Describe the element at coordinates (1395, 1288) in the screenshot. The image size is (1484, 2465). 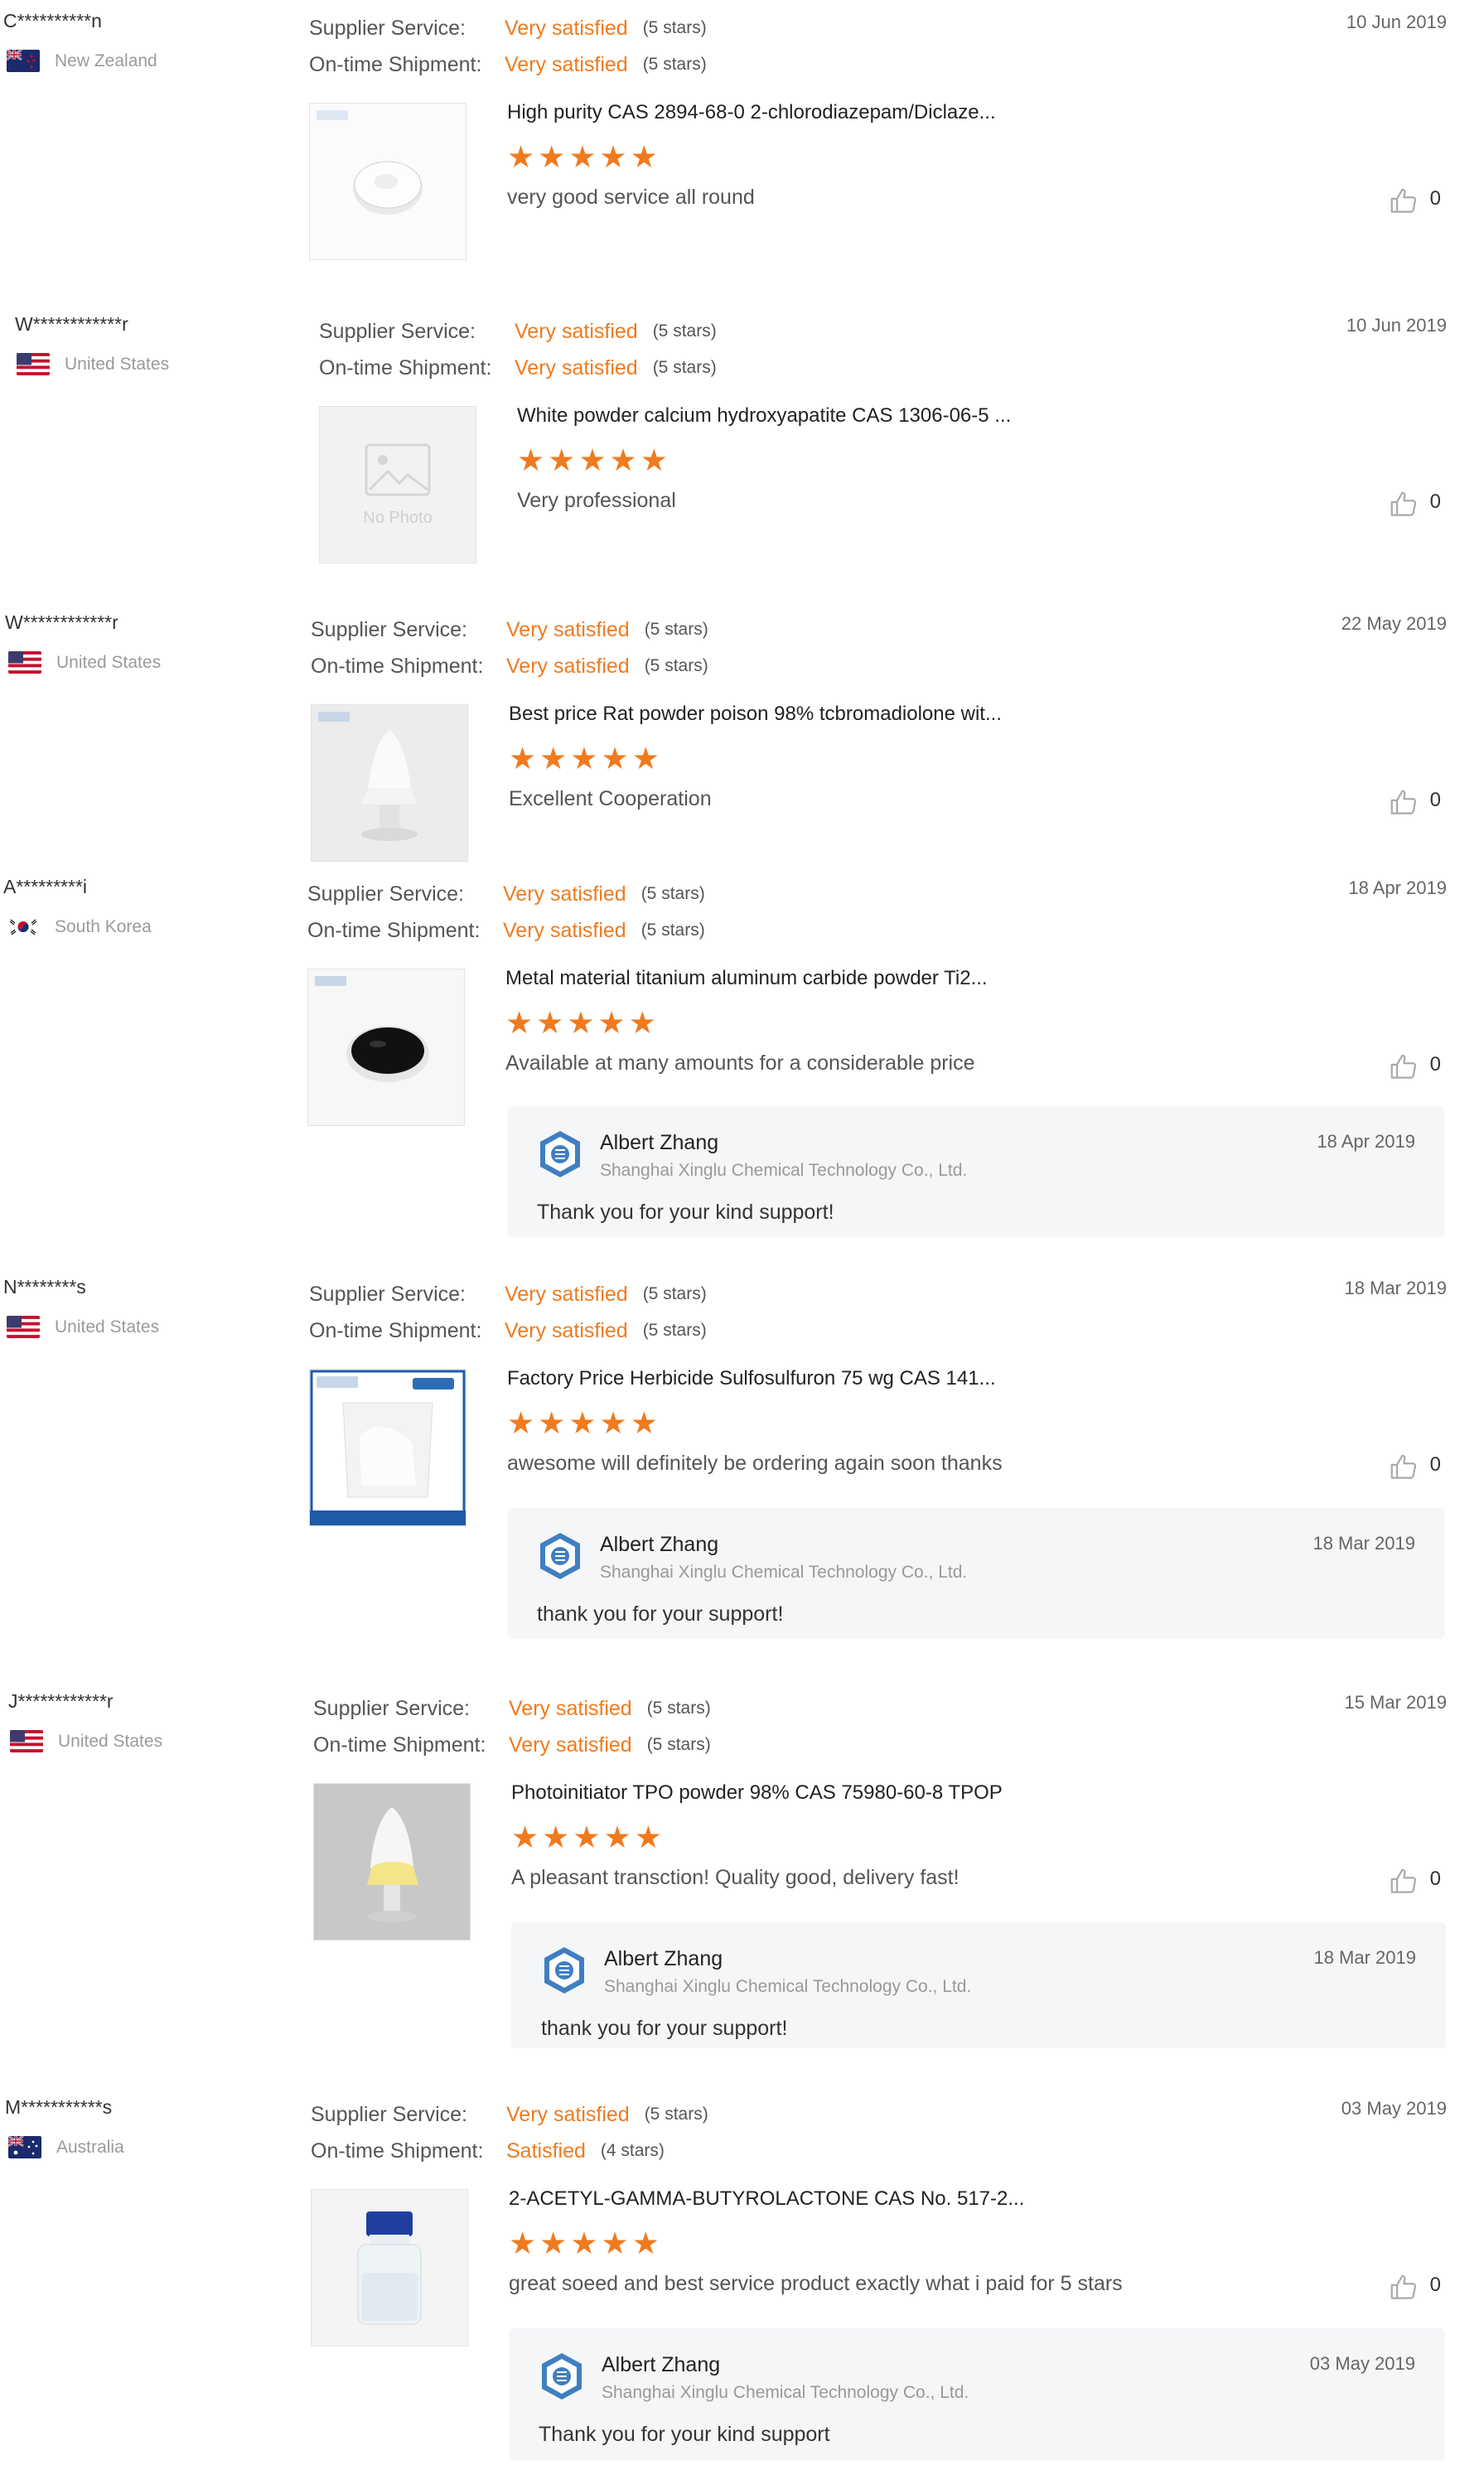
I see `review-date: 18 Mar 2019` at that location.